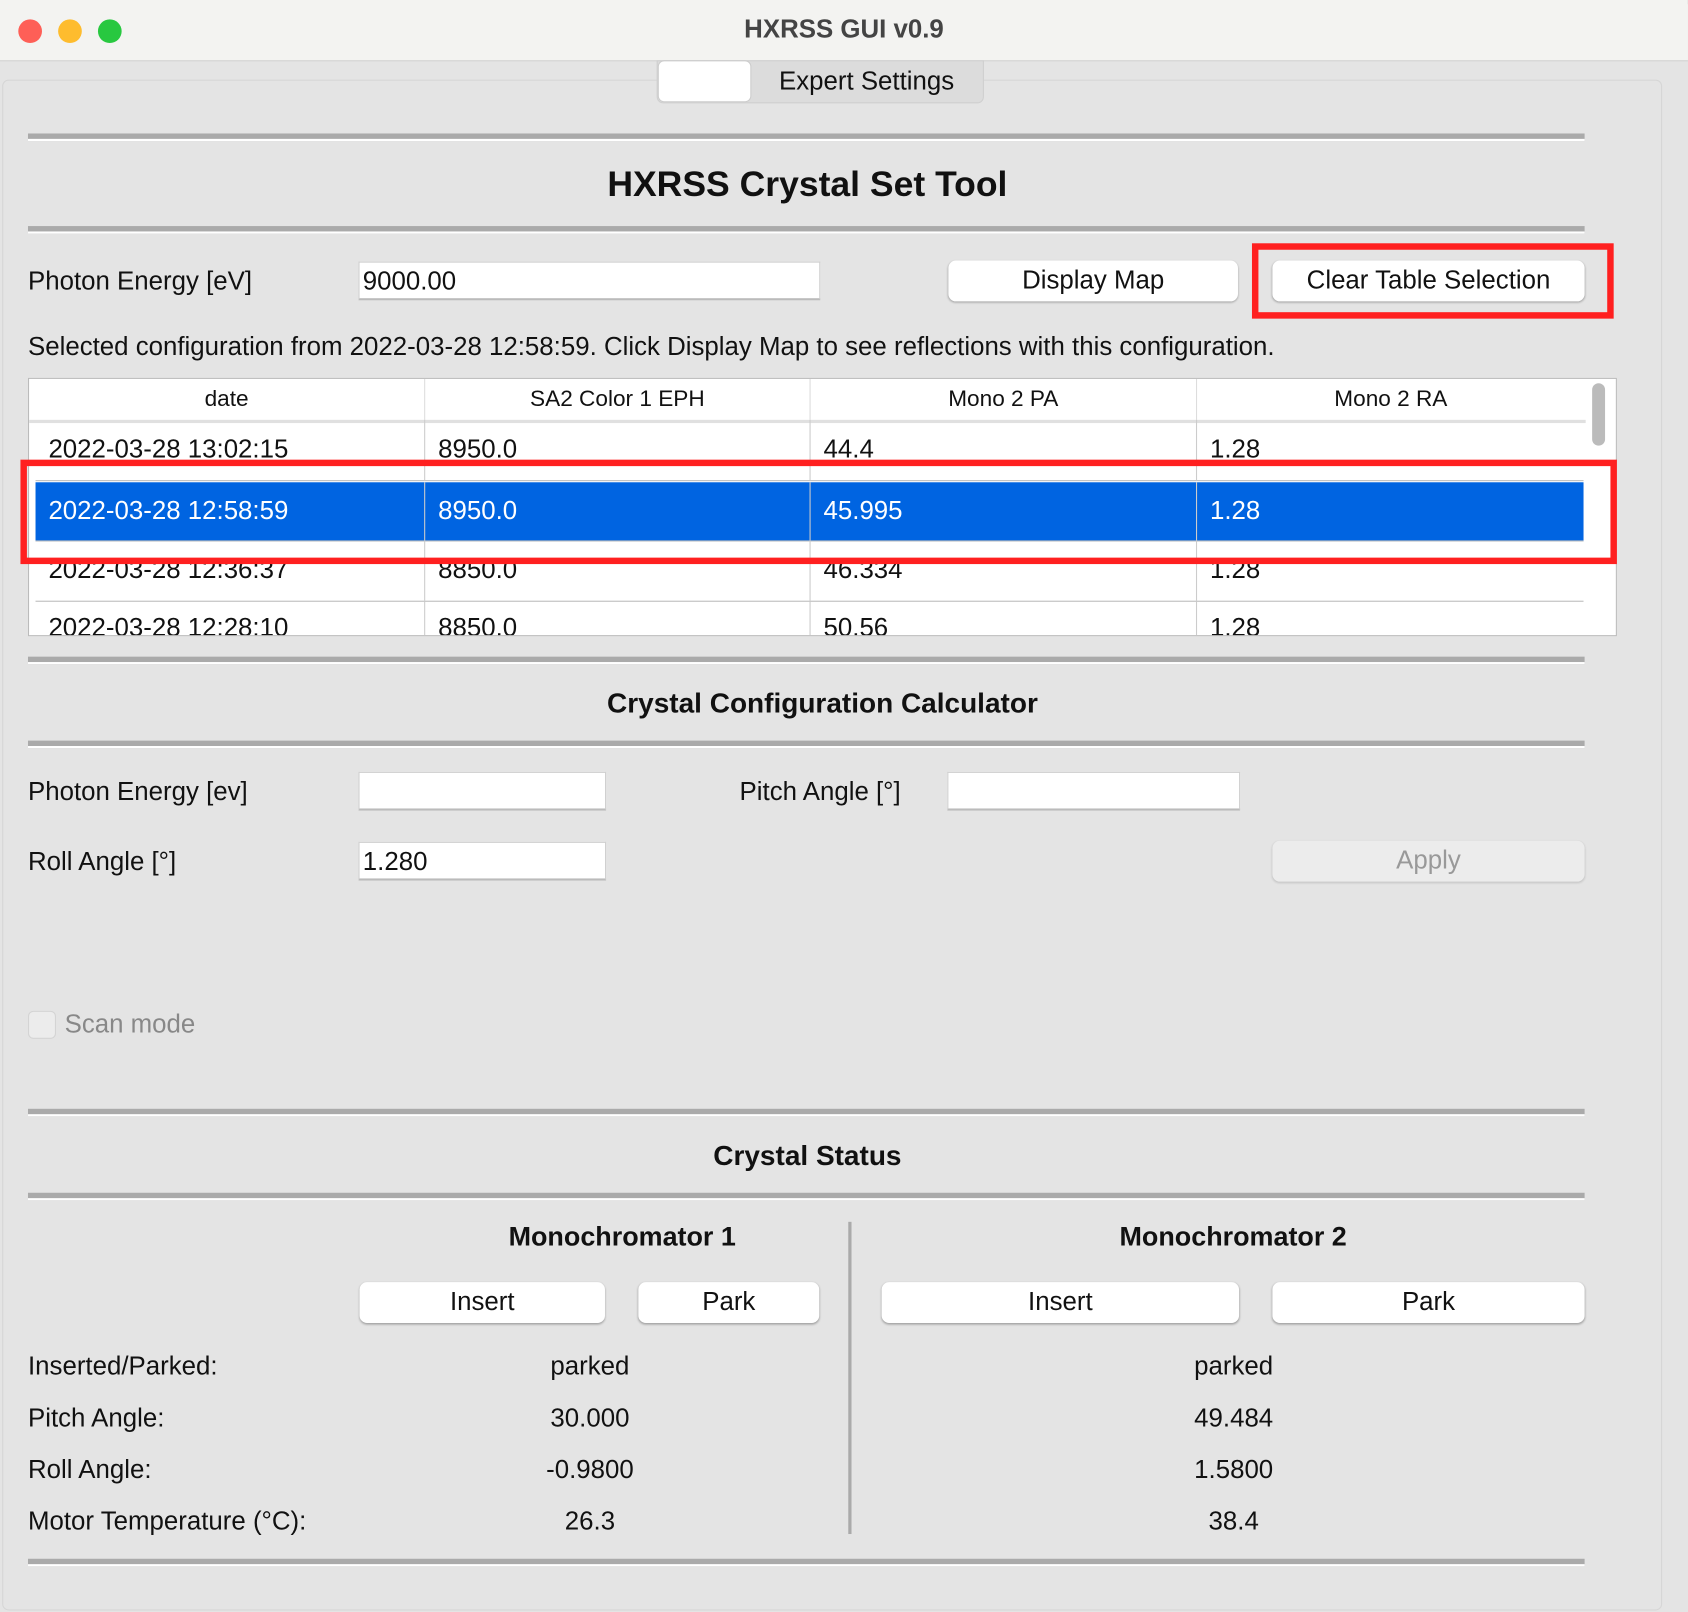  What do you see at coordinates (590, 1522) in the screenshot?
I see `mono1-temperature-value: 26.3` at bounding box center [590, 1522].